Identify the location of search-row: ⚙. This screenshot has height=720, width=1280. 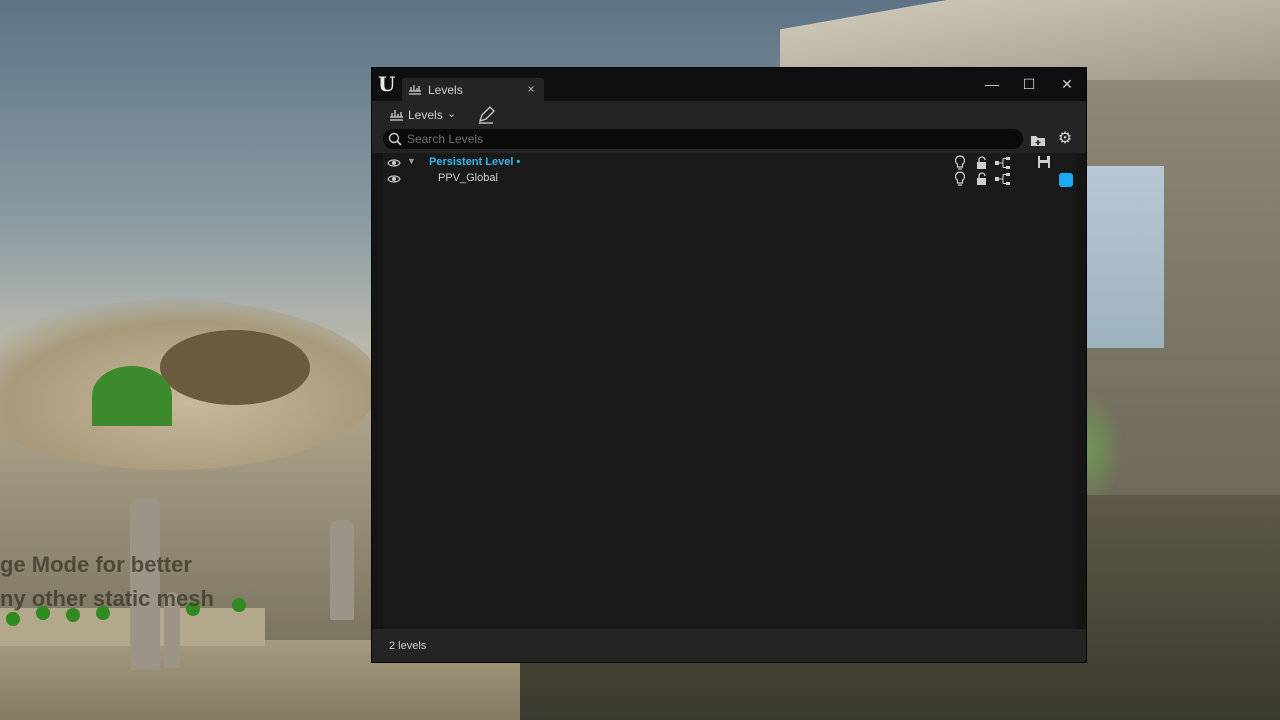
(729, 141).